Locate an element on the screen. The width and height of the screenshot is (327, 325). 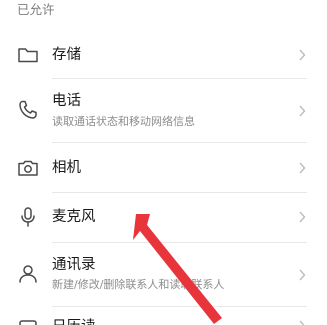
permission-title: 相机 is located at coordinates (66, 168).